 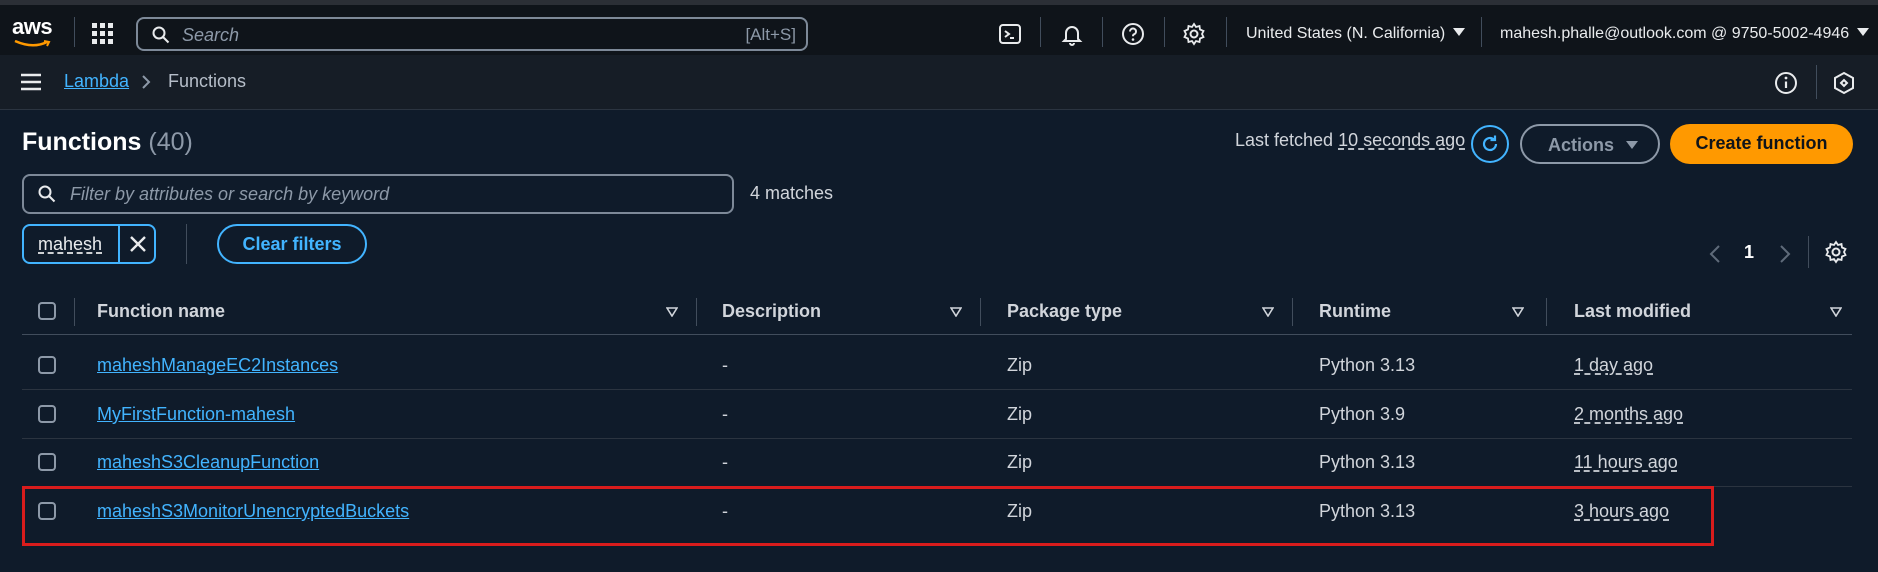 I want to click on services-grid-icon, so click(x=103, y=34).